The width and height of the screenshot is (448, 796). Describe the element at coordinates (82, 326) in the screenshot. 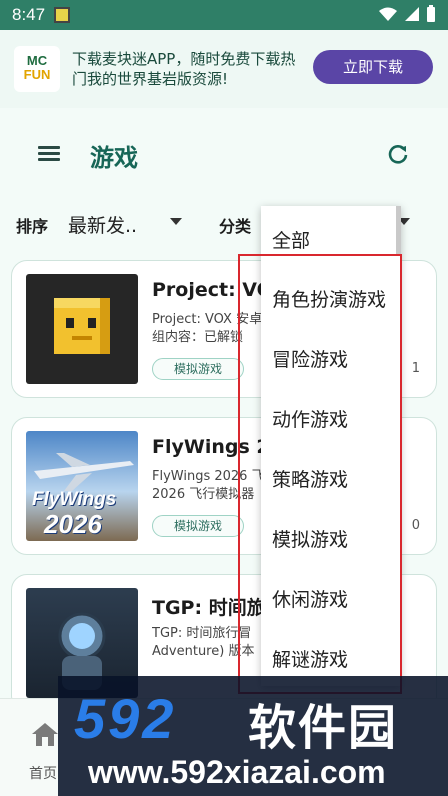

I see `pixel-cube-icon` at that location.